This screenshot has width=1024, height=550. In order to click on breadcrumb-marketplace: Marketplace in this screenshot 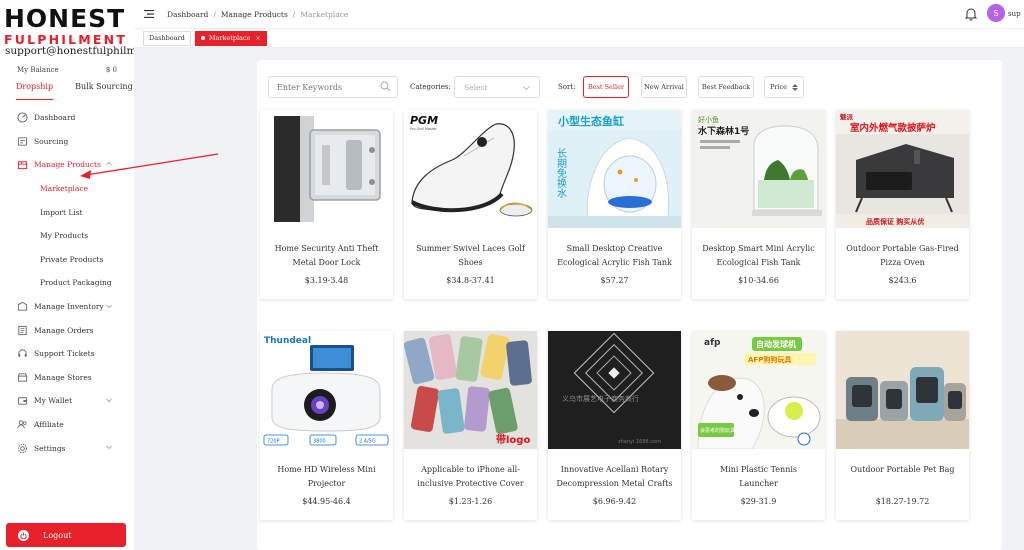, I will do `click(324, 14)`.